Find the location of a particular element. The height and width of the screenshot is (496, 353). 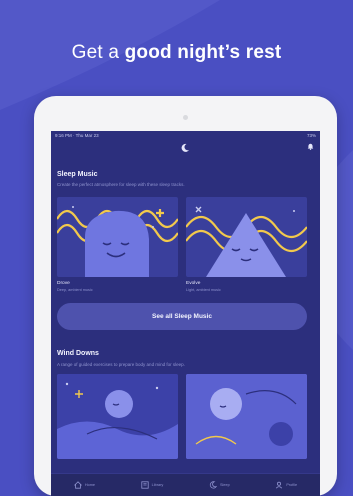

headline-prefix: Get a is located at coordinates (95, 52).